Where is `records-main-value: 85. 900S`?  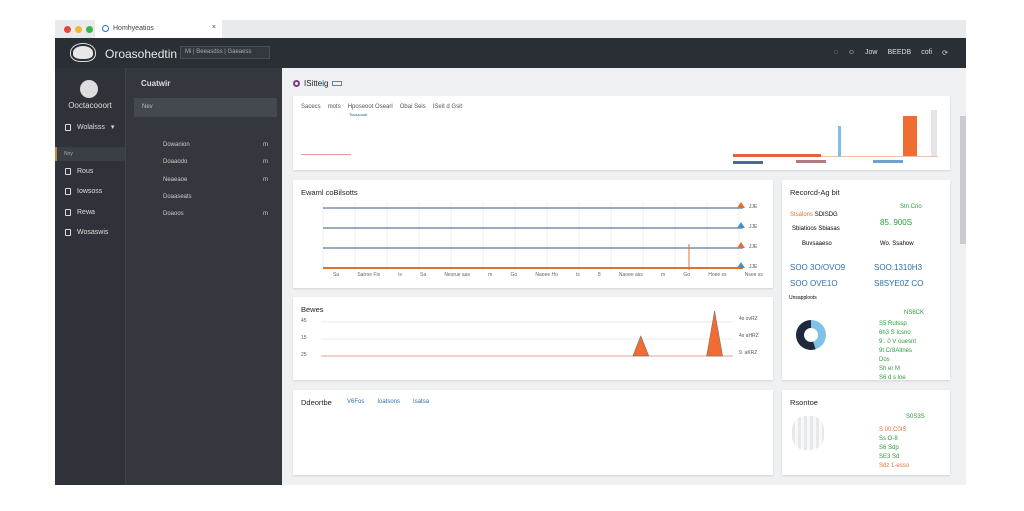
records-main-value: 85. 900S is located at coordinates (896, 222).